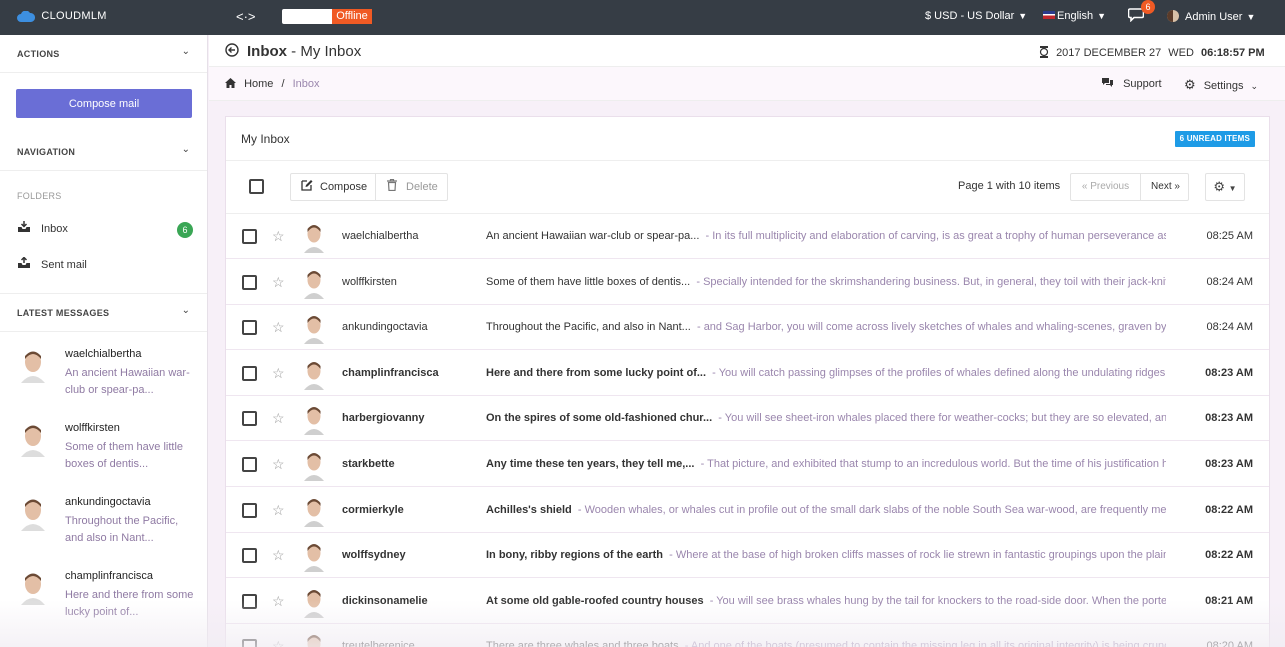 The image size is (1285, 647). What do you see at coordinates (1233, 53) in the screenshot?
I see `time-text: 06:18:57 PM` at bounding box center [1233, 53].